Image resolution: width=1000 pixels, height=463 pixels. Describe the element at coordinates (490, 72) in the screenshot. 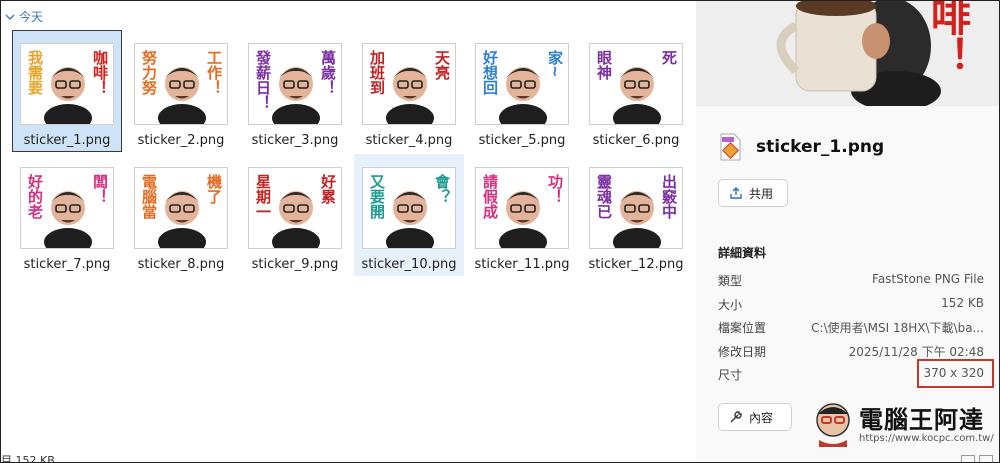

I see `sticker-text: 好想回` at that location.